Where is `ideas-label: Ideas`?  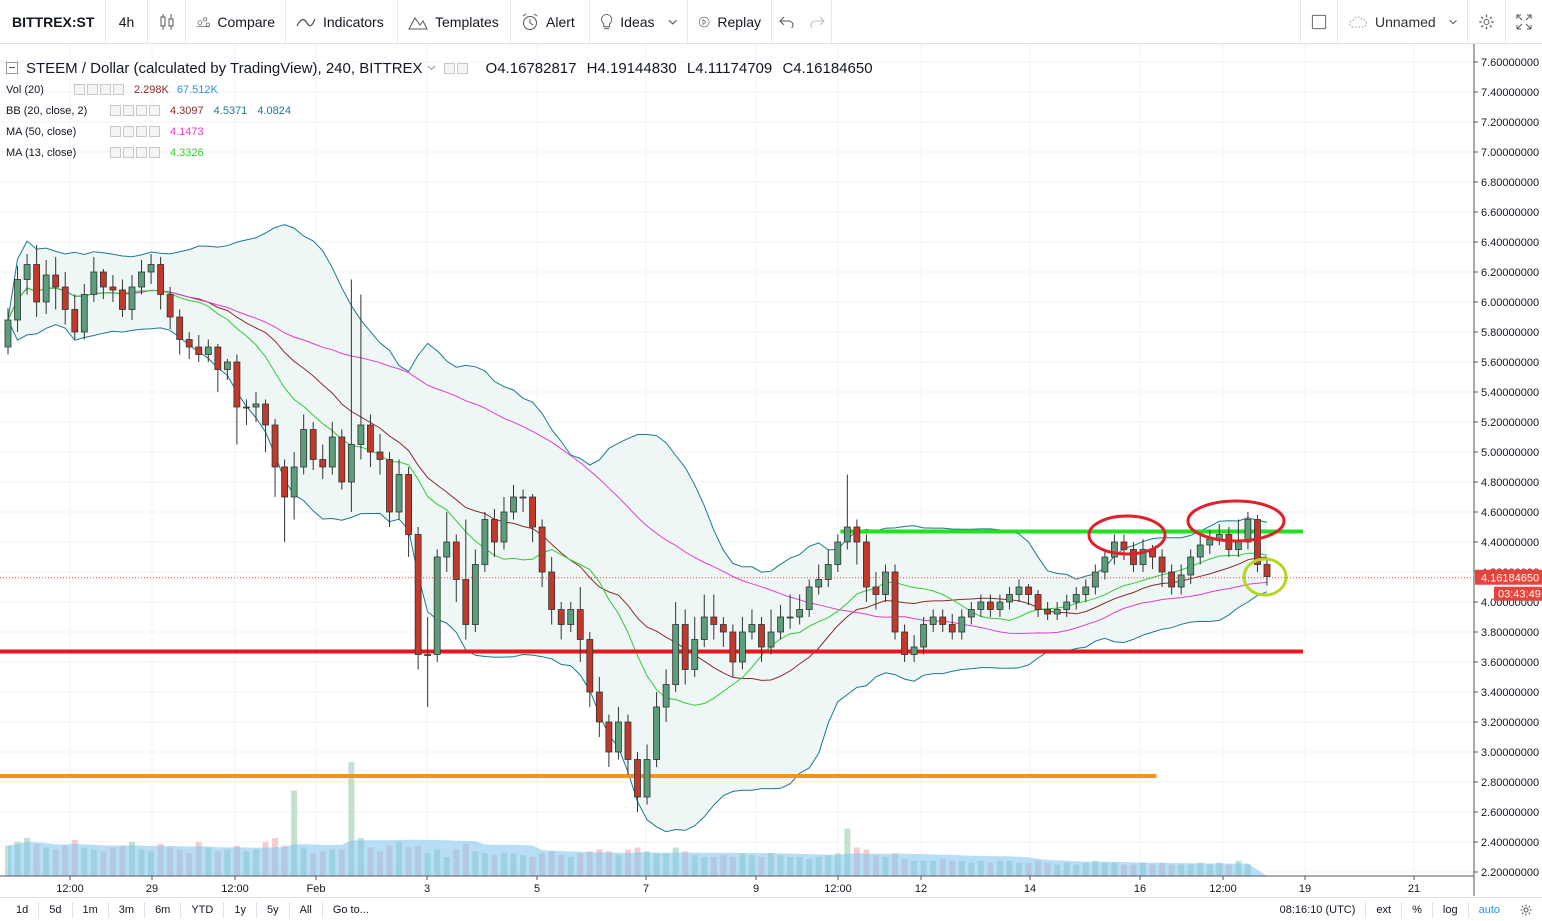
ideas-label: Ideas is located at coordinates (637, 21).